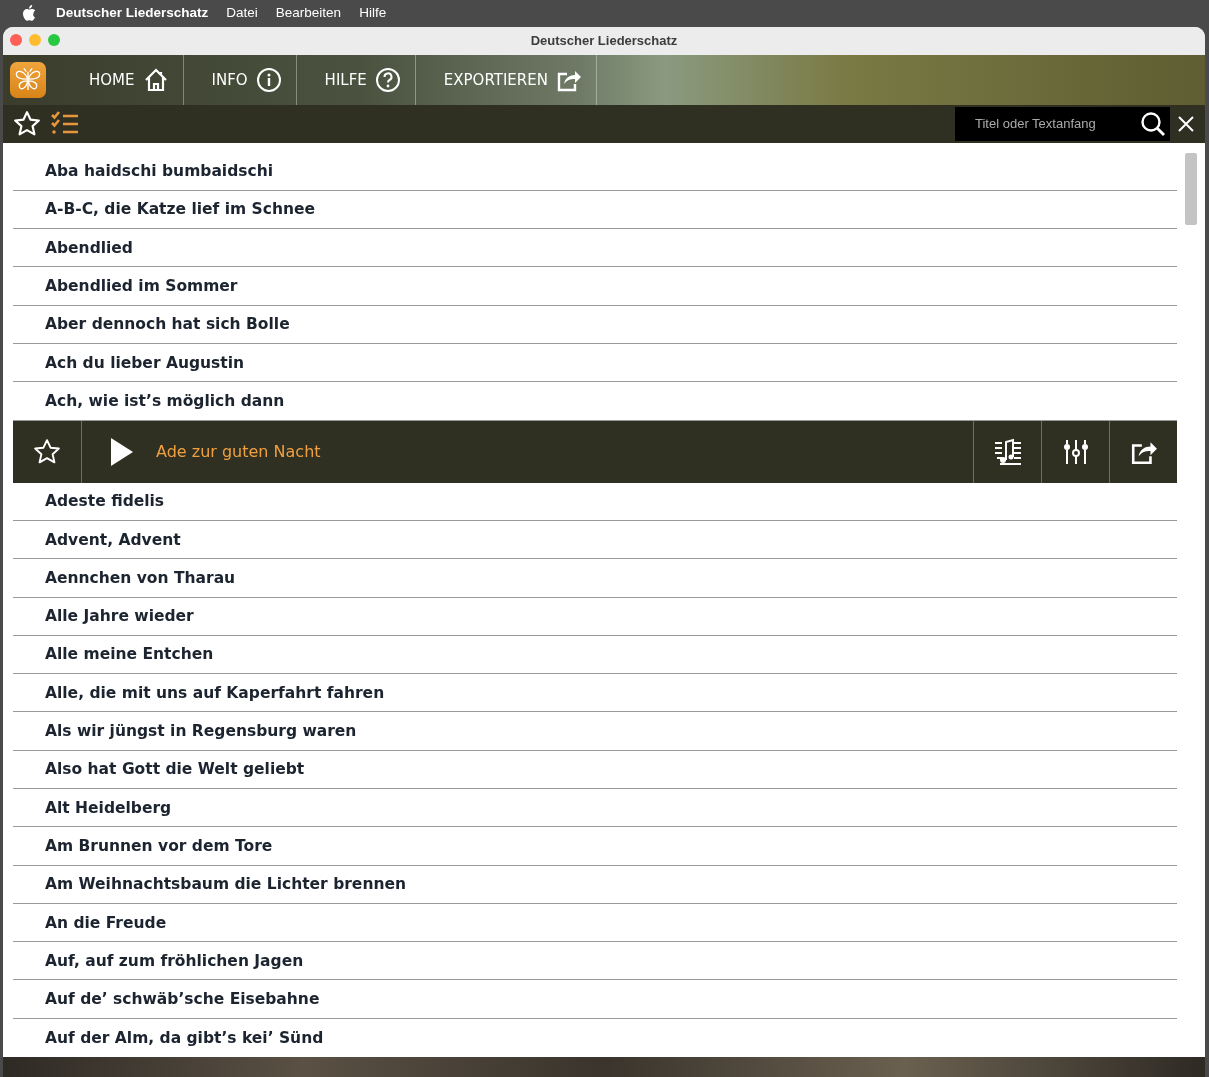 The height and width of the screenshot is (1077, 1209). Describe the element at coordinates (373, 12) in the screenshot. I see `menu-item: Hilfe` at that location.